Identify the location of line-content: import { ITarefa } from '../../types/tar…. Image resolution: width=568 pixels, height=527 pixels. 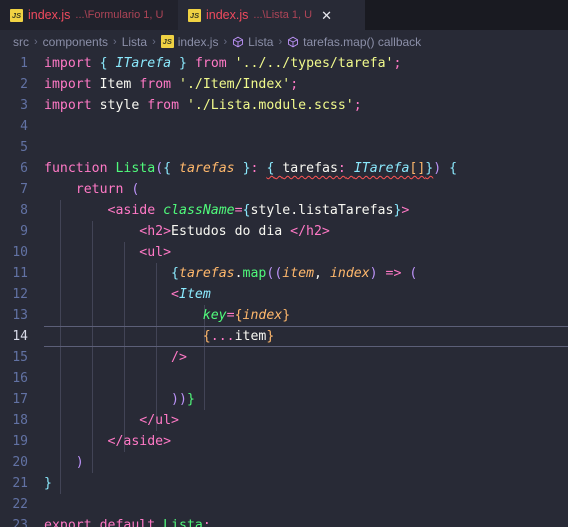
(223, 63).